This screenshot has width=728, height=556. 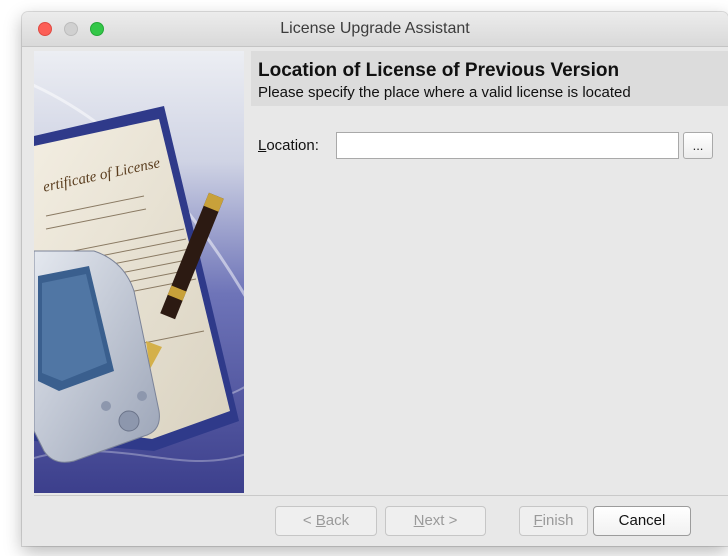 I want to click on window-title: License Upgrade Assistant, so click(x=375, y=28).